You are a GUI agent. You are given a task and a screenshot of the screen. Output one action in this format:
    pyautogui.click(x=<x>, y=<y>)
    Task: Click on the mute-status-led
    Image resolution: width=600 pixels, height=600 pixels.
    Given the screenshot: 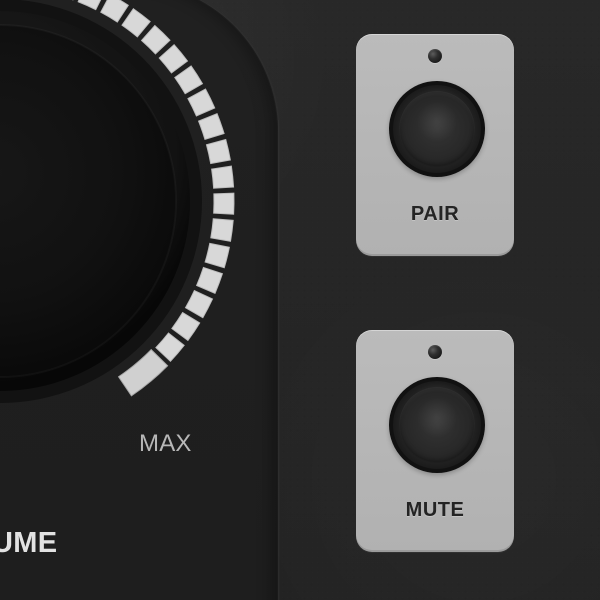 What is the action you would take?
    pyautogui.click(x=435, y=352)
    